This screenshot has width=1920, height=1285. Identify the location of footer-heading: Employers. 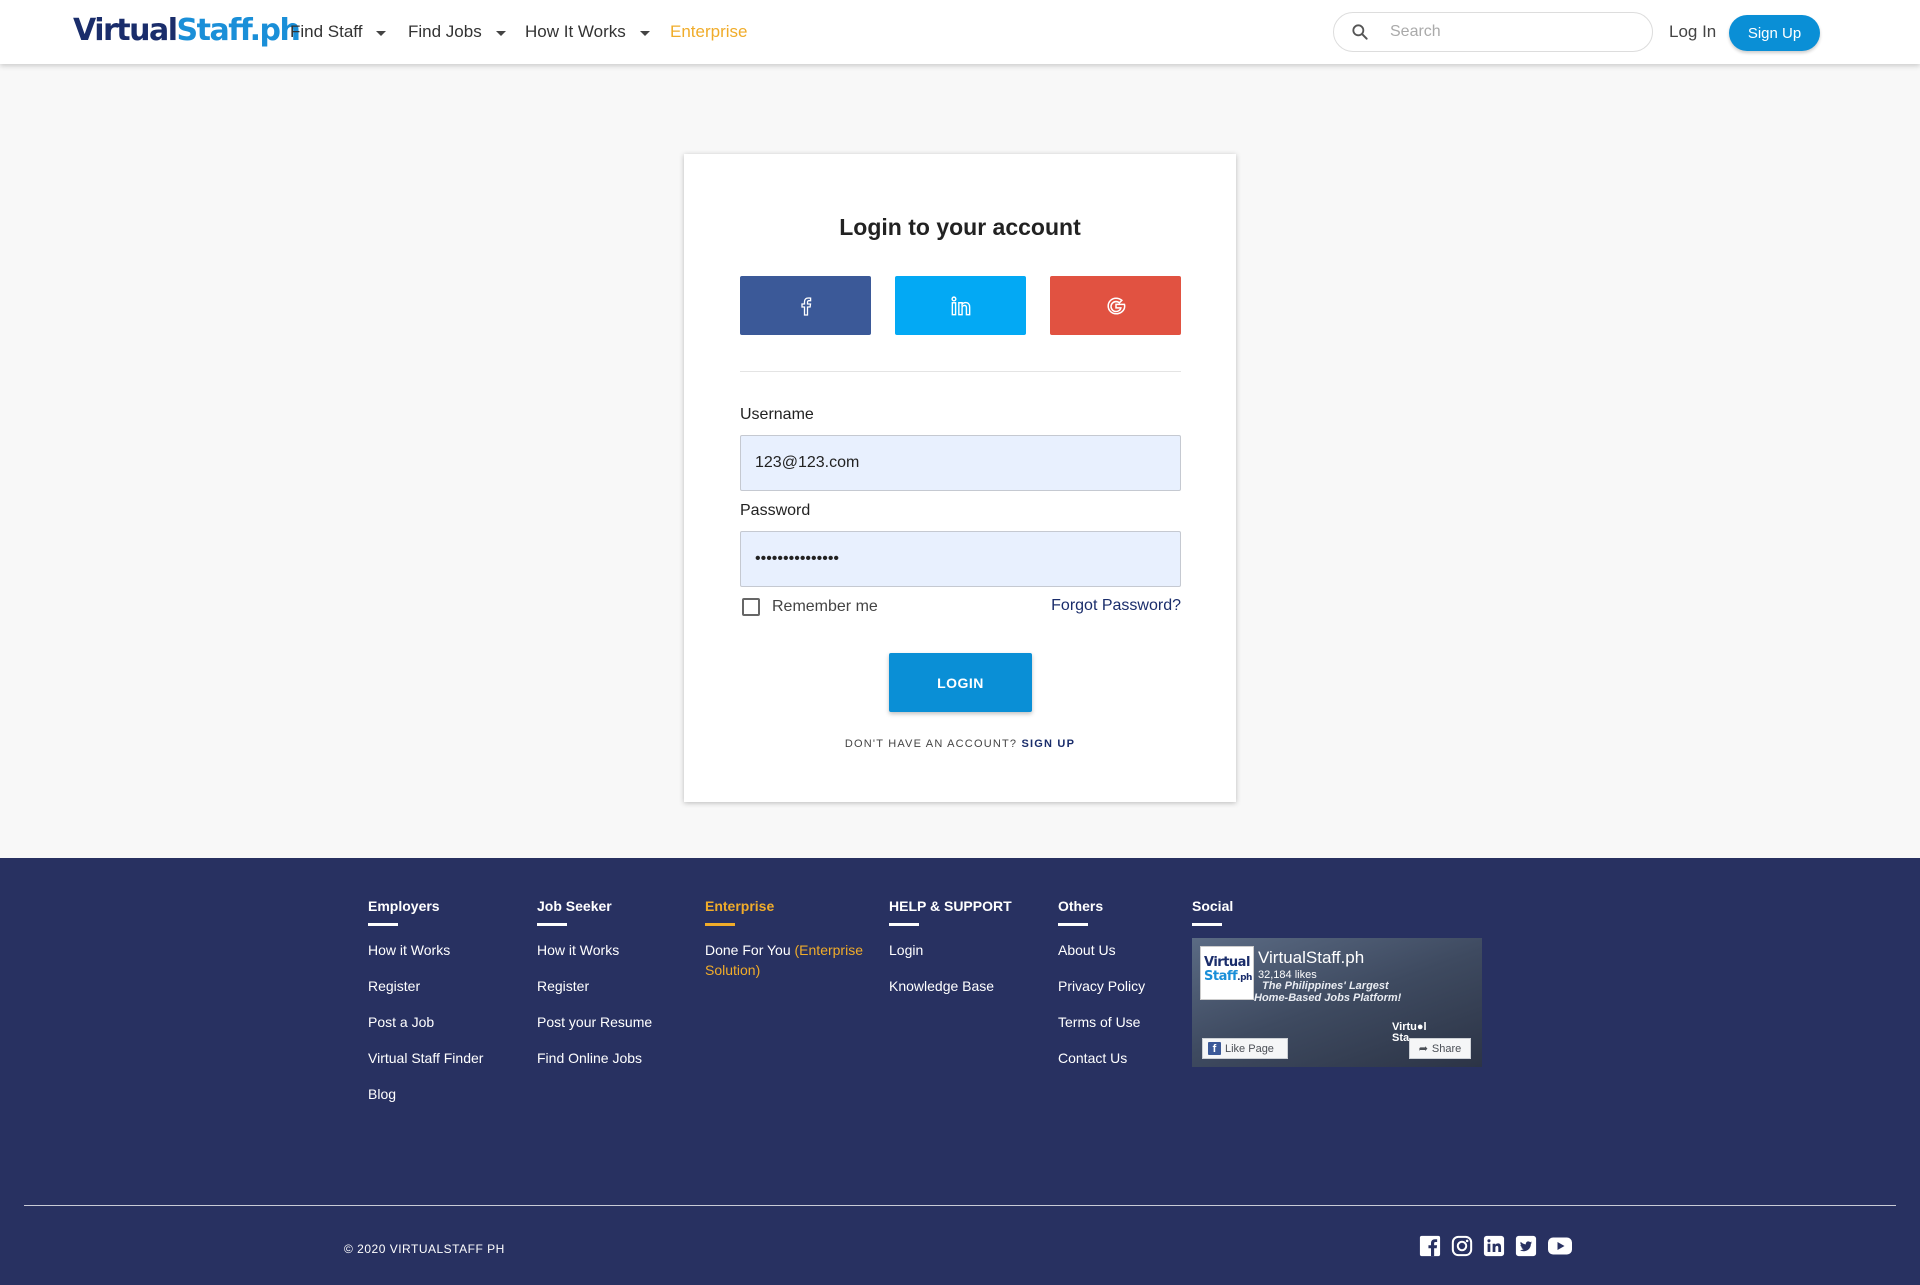
(404, 906).